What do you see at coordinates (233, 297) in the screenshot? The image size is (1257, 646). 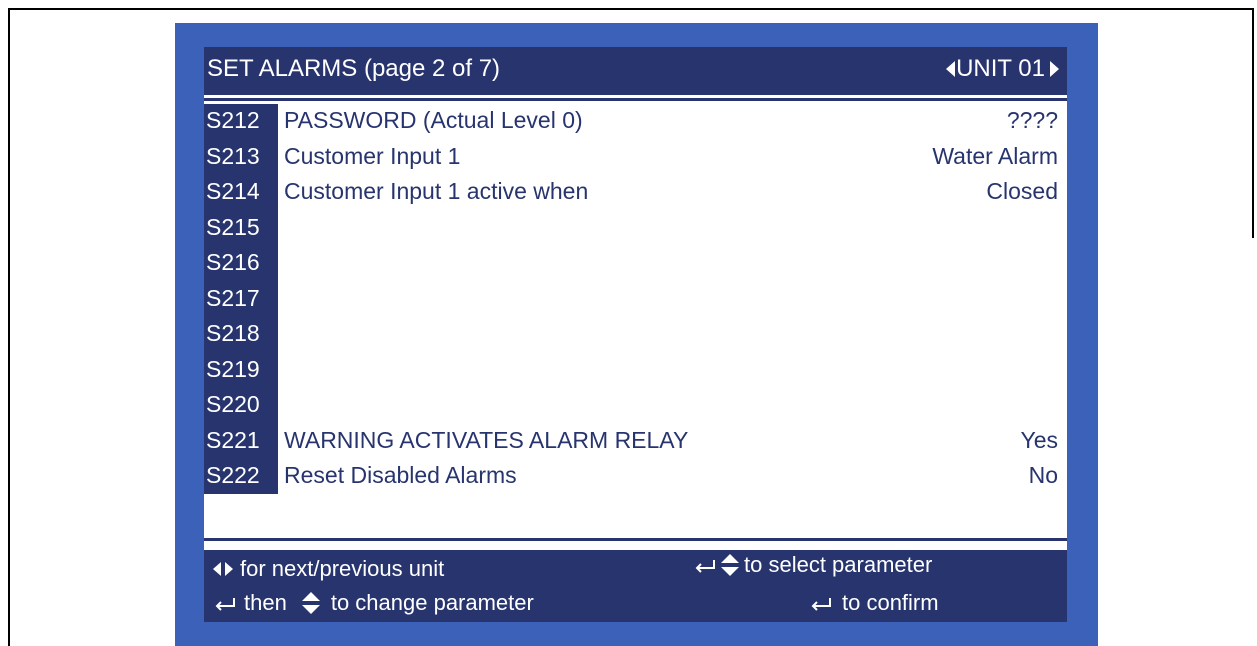 I see `parameter-code: S217` at bounding box center [233, 297].